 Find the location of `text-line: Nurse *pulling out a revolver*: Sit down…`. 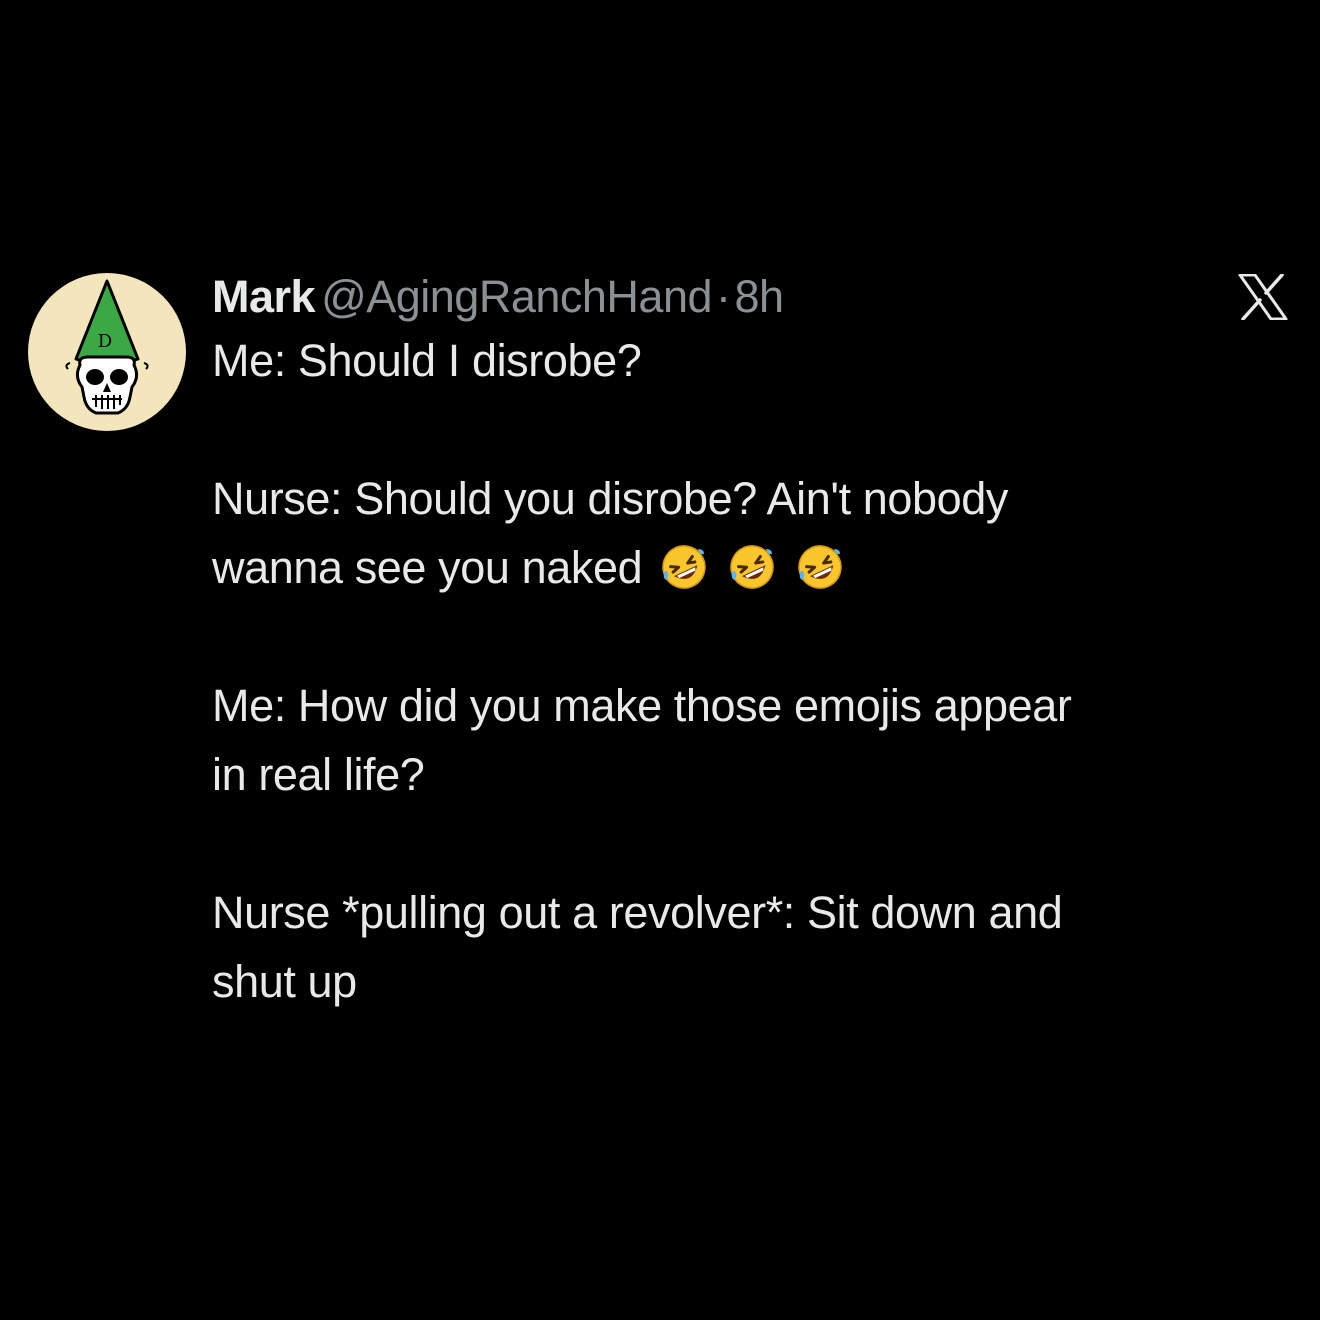

text-line: Nurse *pulling out a revolver*: Sit down… is located at coordinates (637, 912).